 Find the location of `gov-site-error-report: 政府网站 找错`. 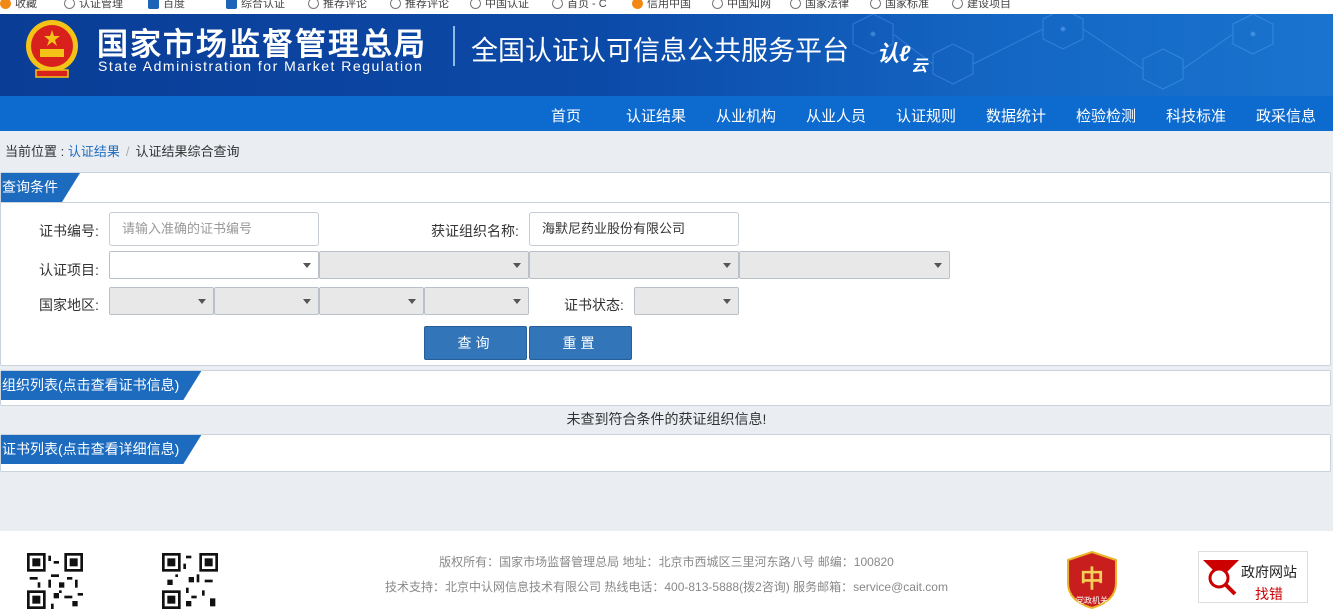

gov-site-error-report: 政府网站 找错 is located at coordinates (1253, 577).